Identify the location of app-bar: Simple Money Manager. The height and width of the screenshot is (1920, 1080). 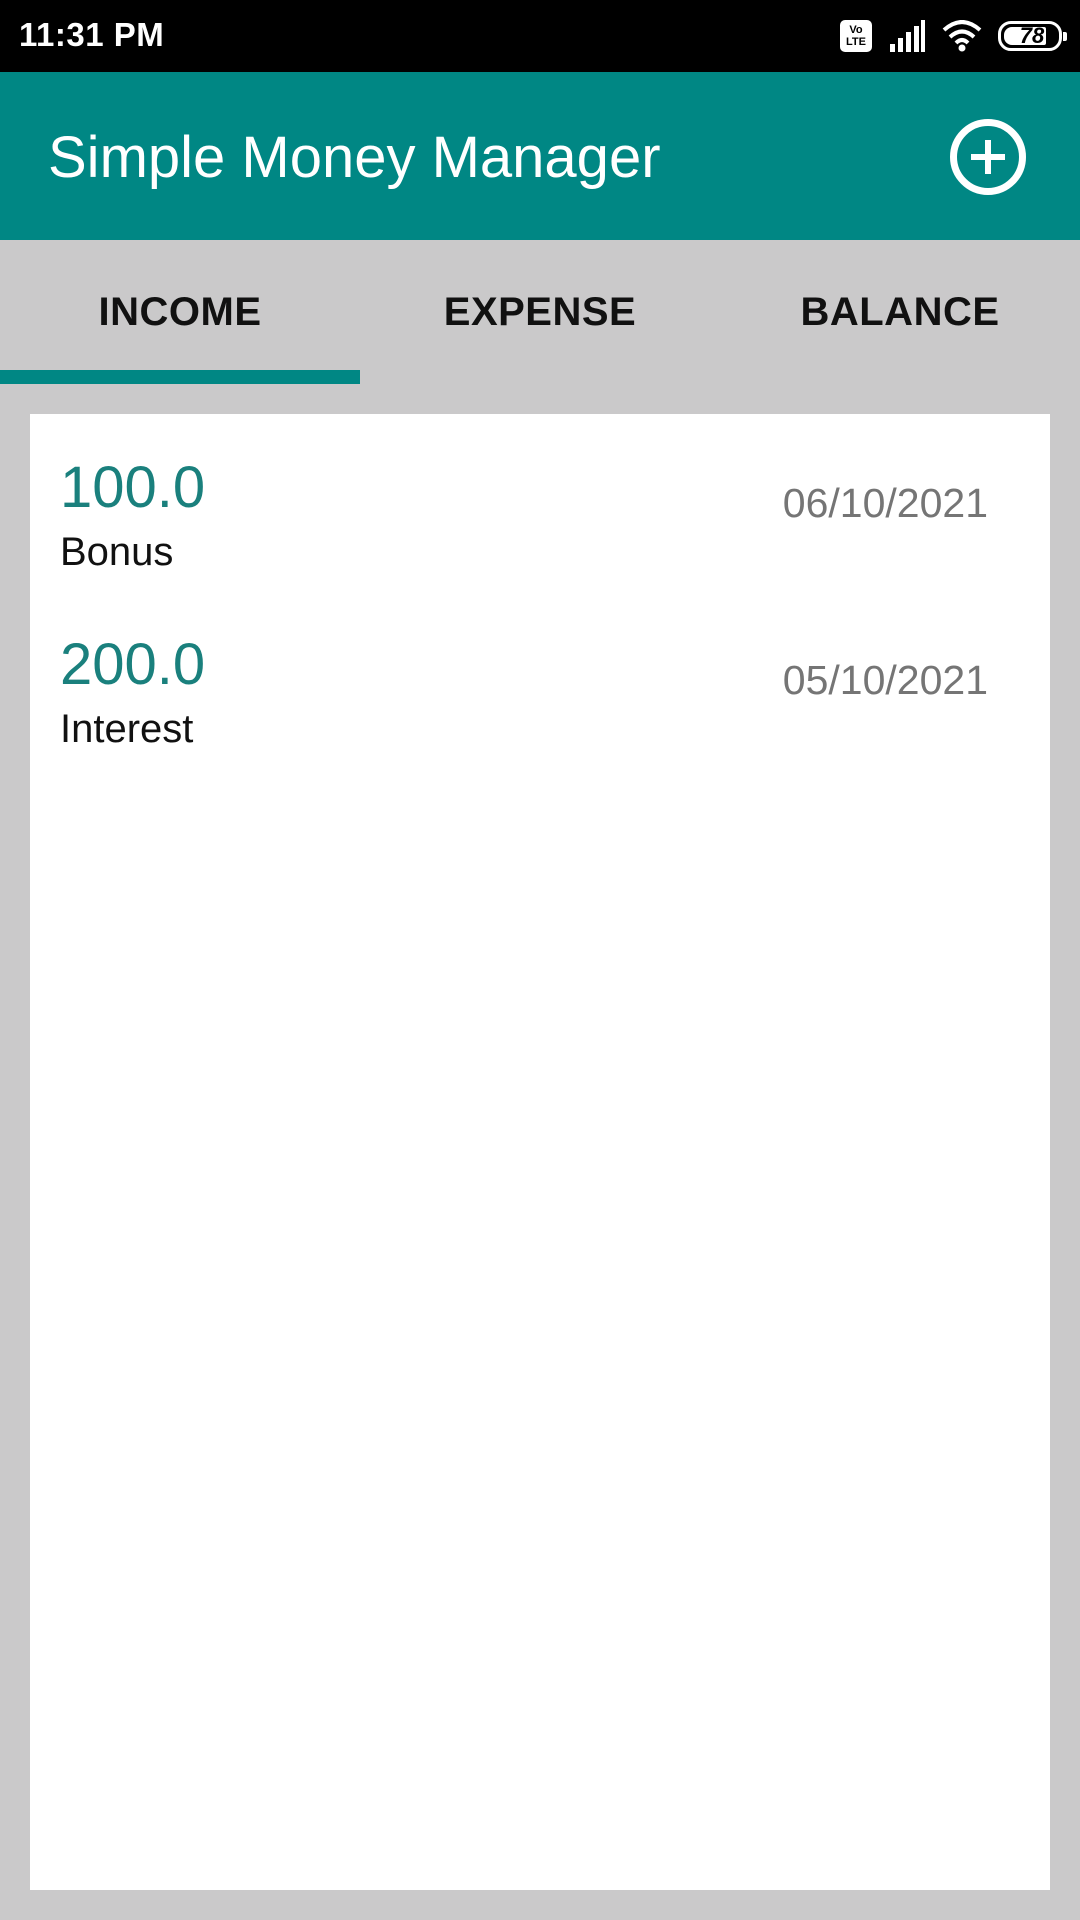
(540, 156).